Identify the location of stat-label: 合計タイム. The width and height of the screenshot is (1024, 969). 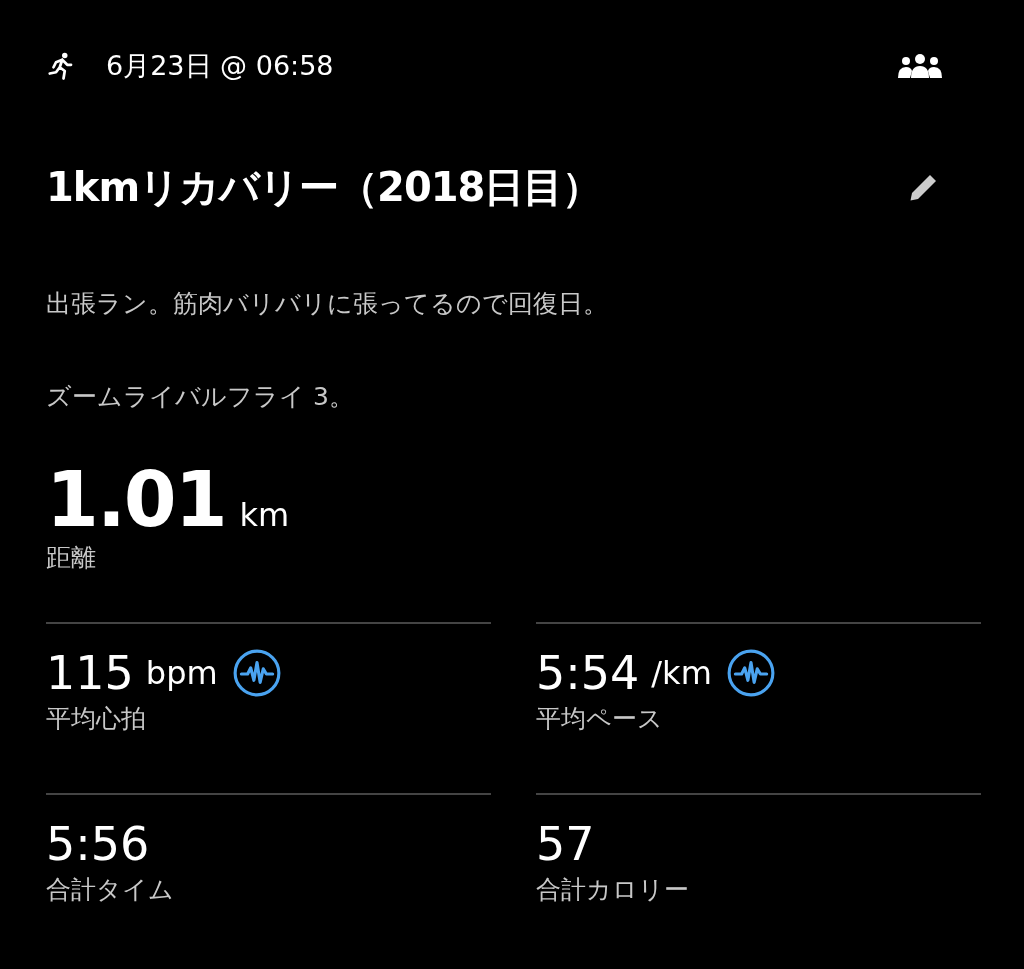
(110, 890).